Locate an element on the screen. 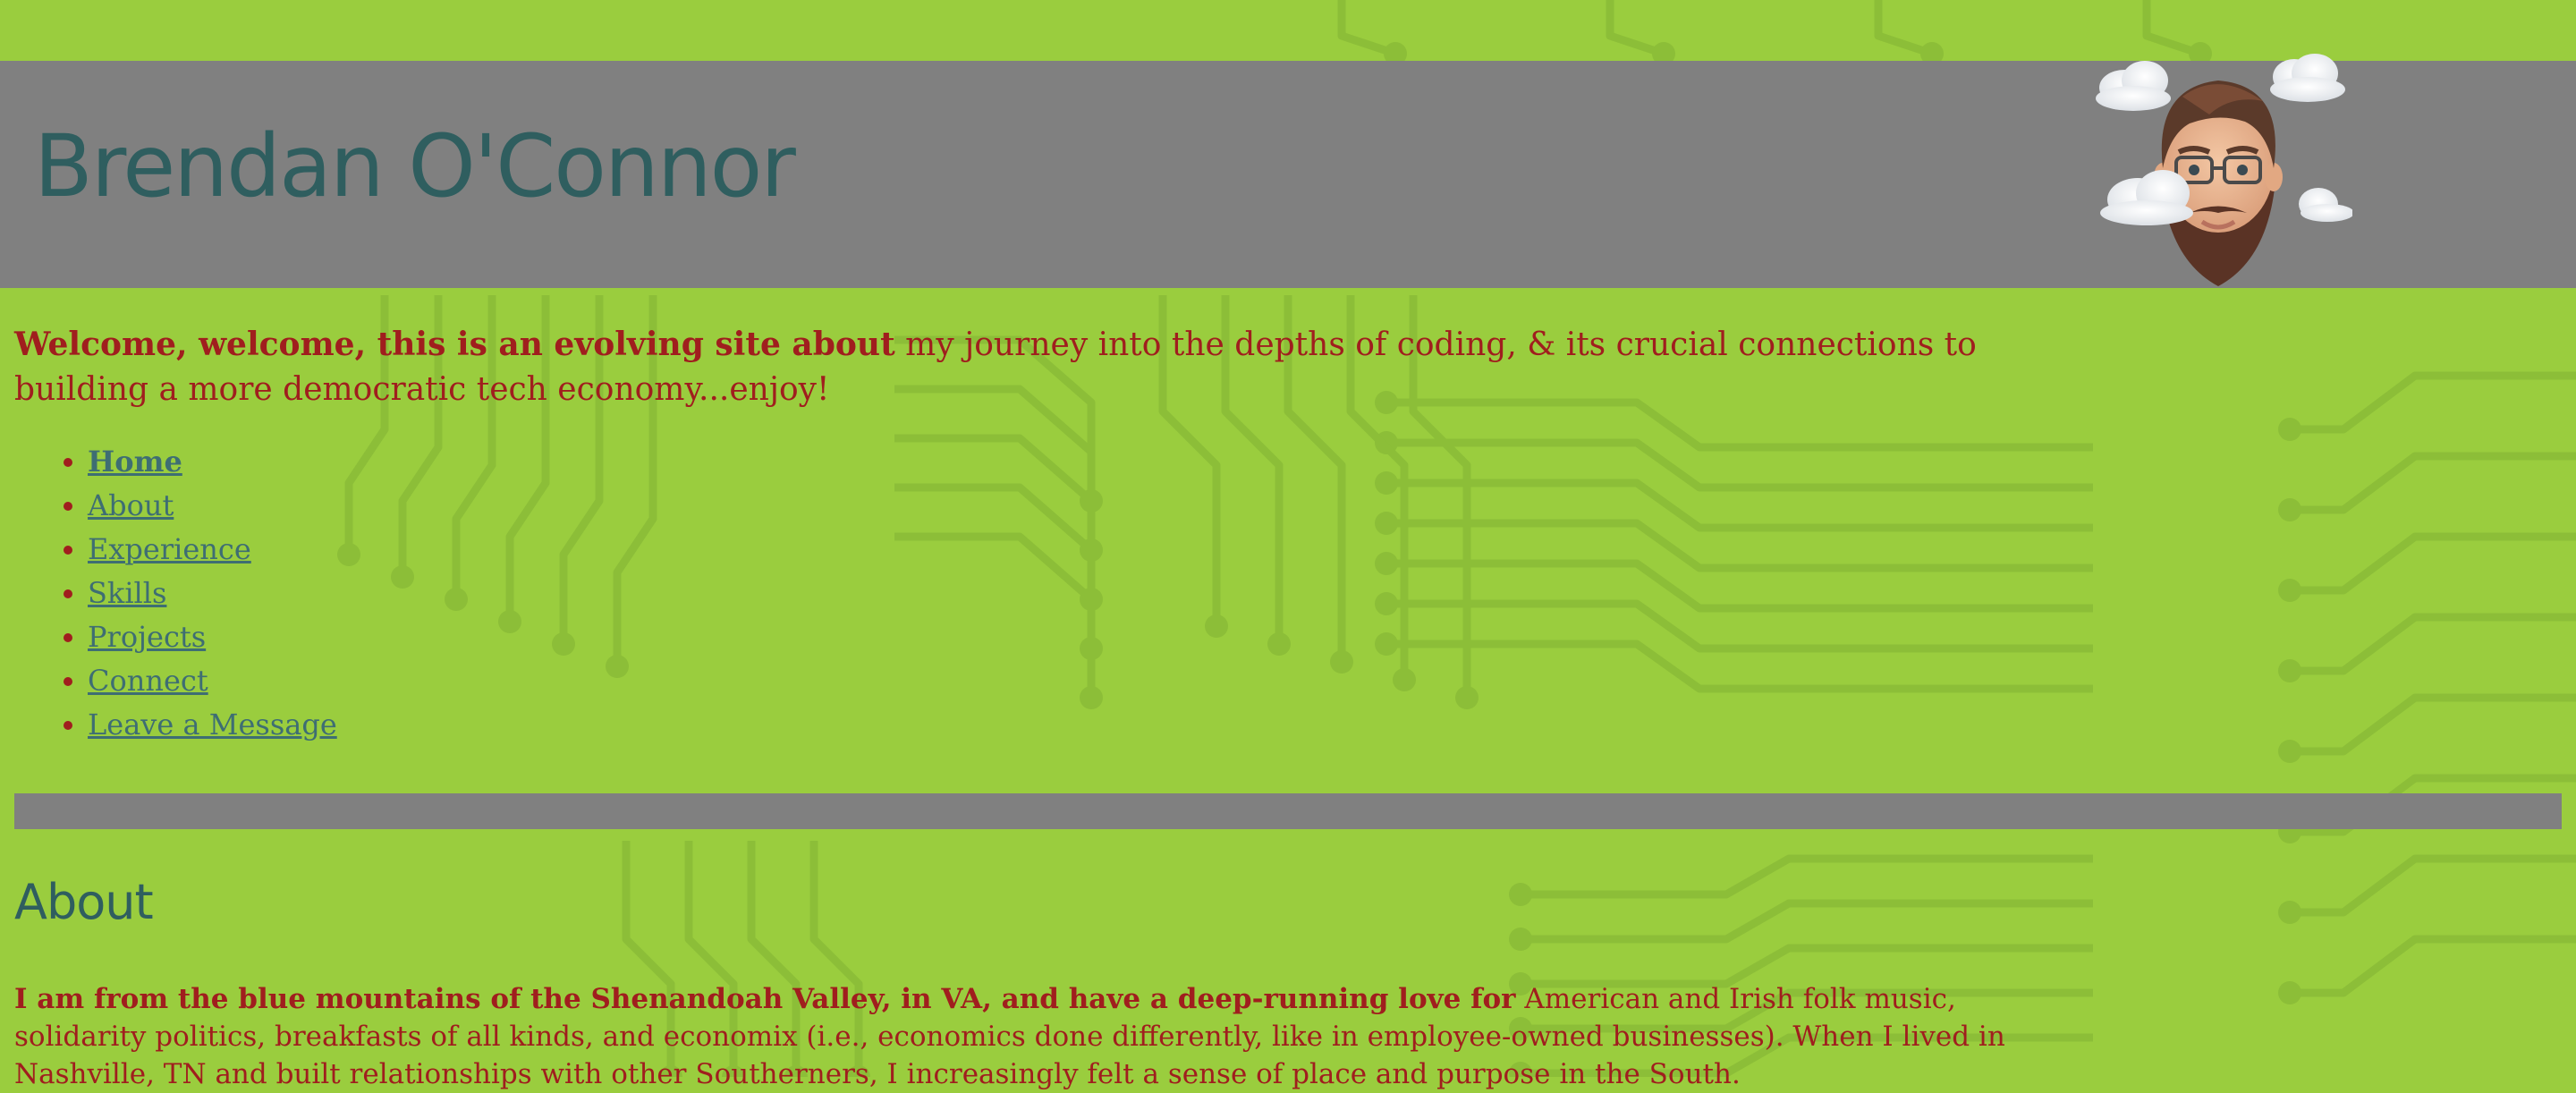  nav-item: Skills is located at coordinates (212, 593).